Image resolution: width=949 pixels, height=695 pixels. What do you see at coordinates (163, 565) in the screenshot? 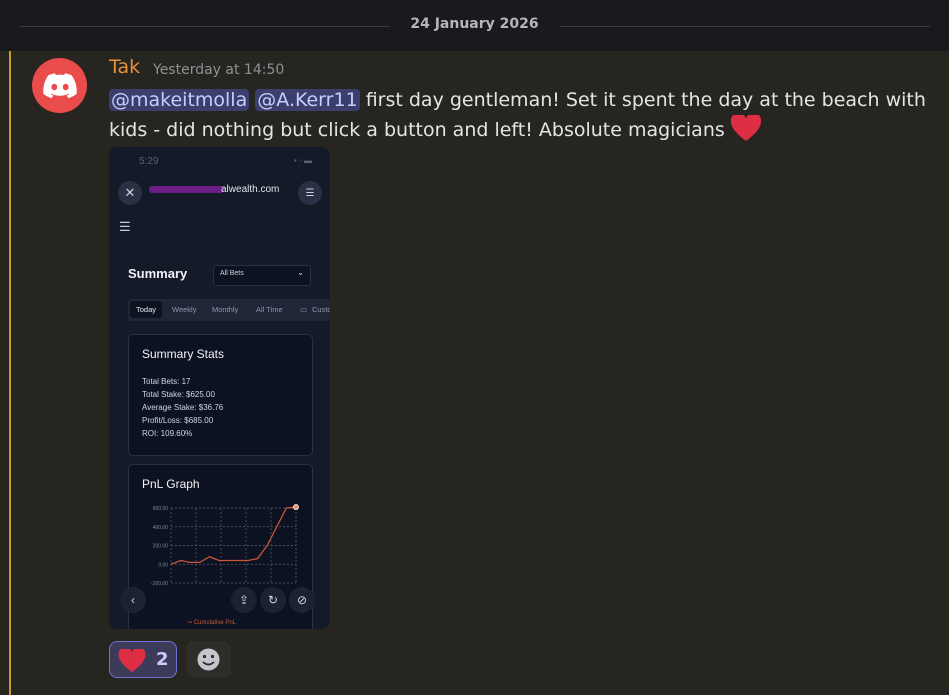
I see `chart-y-tick-label: 0.00` at bounding box center [163, 565].